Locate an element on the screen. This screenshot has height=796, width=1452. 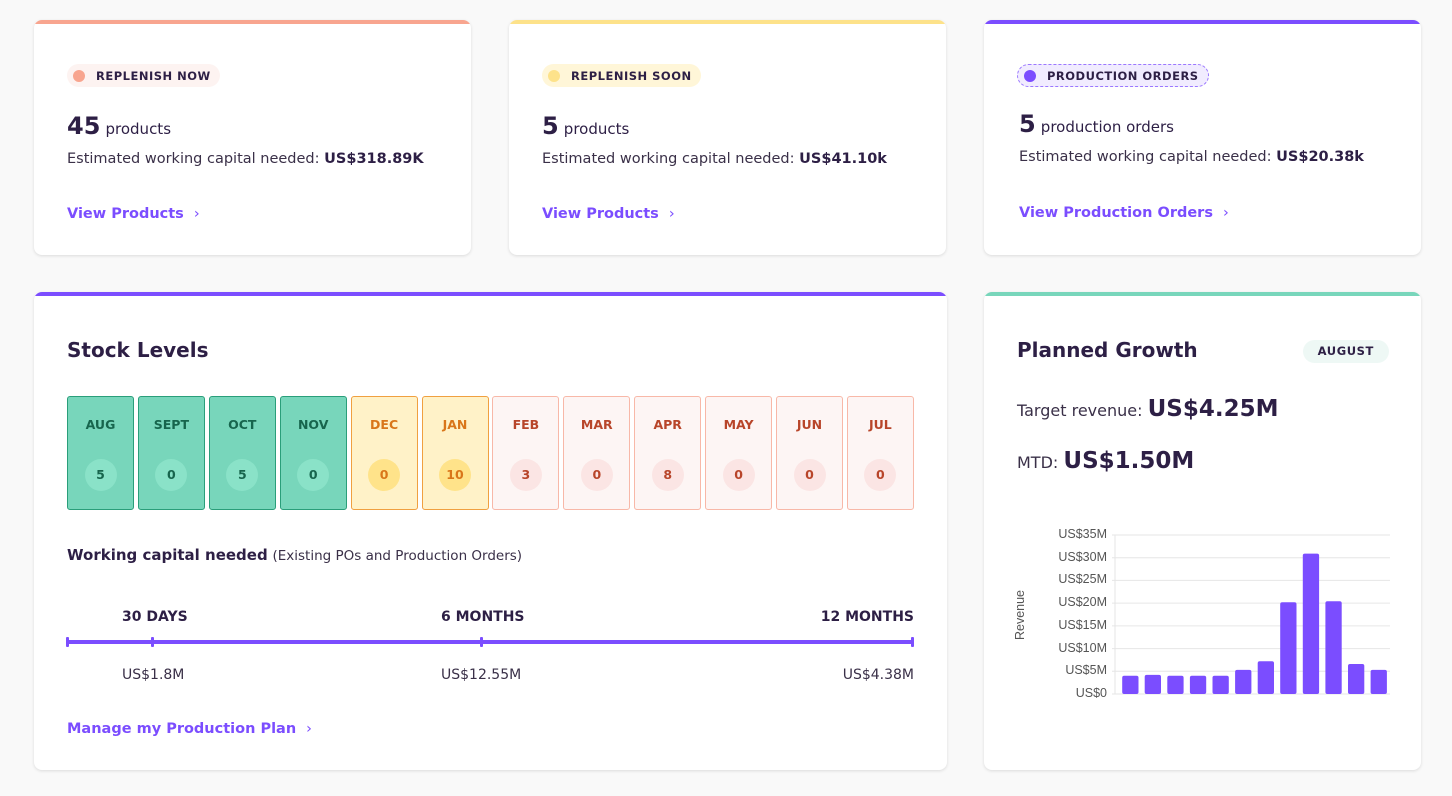
month-tile-dec: DEC 0 is located at coordinates (384, 453).